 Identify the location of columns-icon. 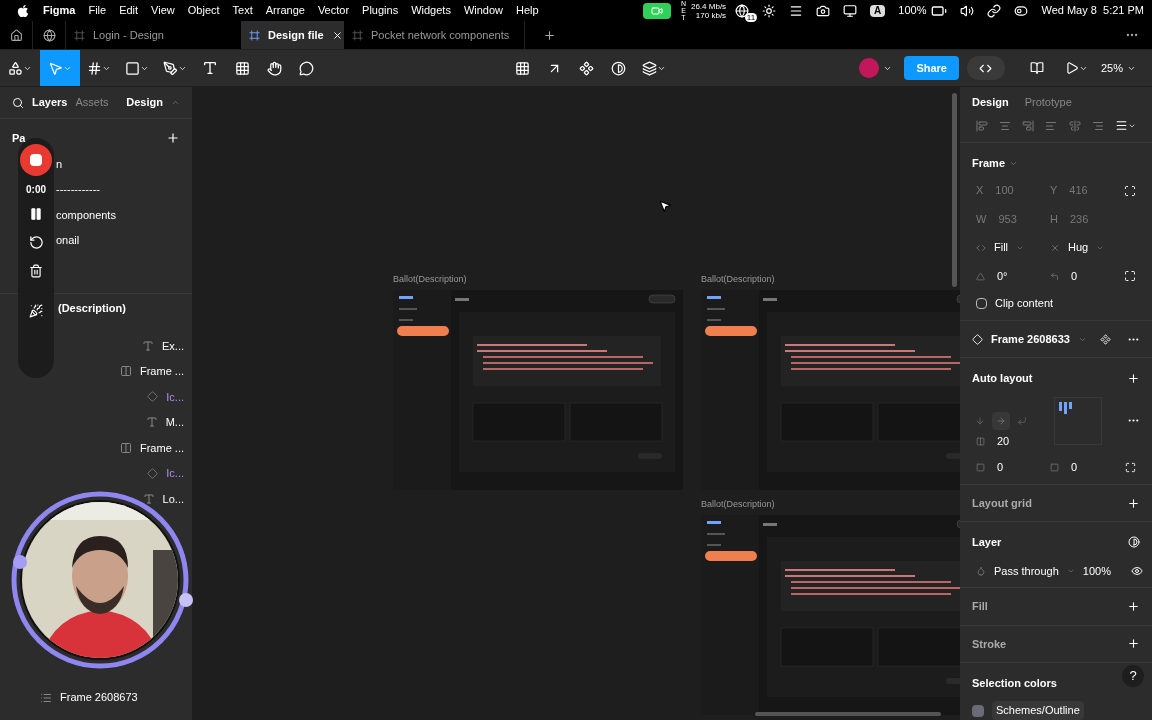
(126, 447).